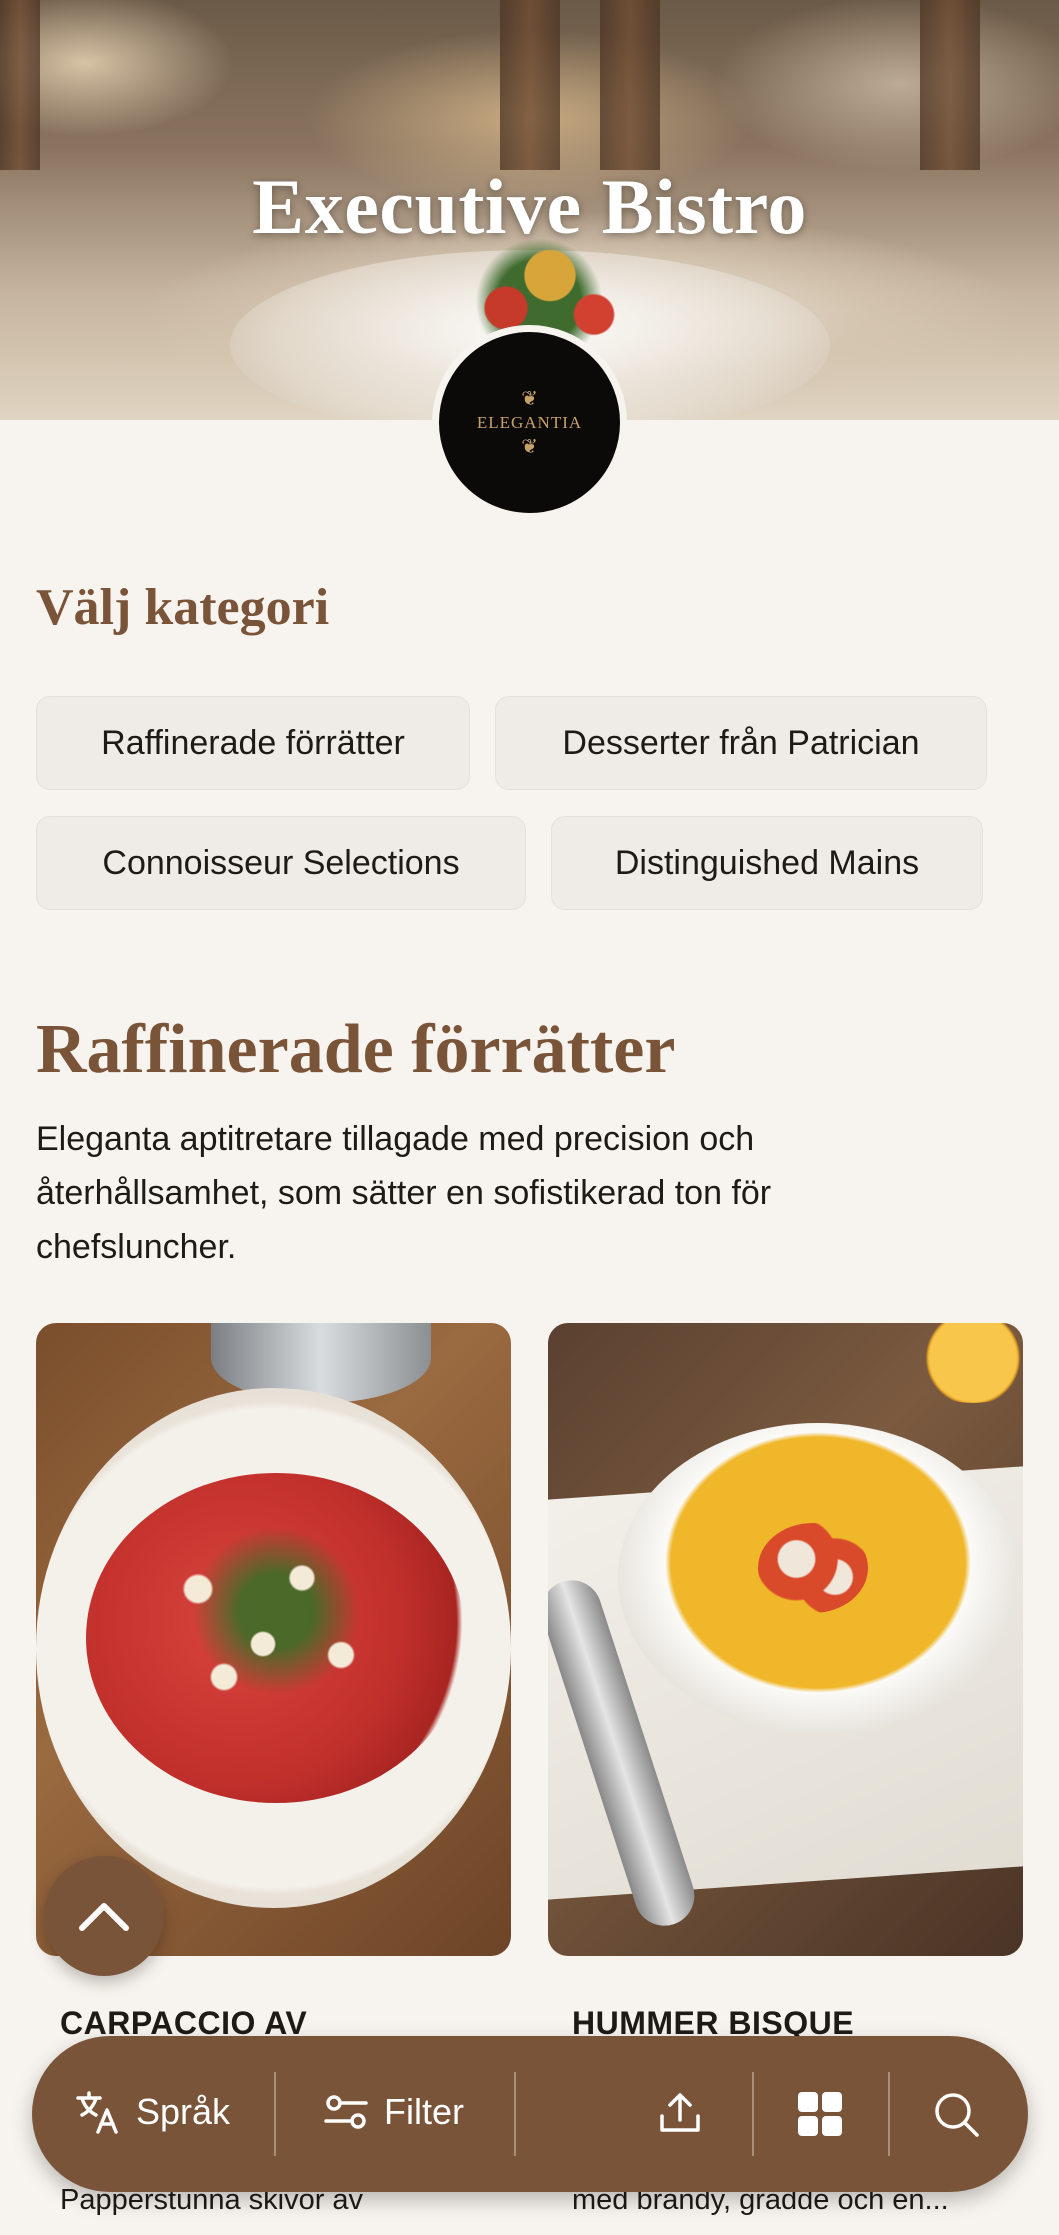 The image size is (1059, 2235). What do you see at coordinates (183, 607) in the screenshot?
I see `category-heading: Välj kategori` at bounding box center [183, 607].